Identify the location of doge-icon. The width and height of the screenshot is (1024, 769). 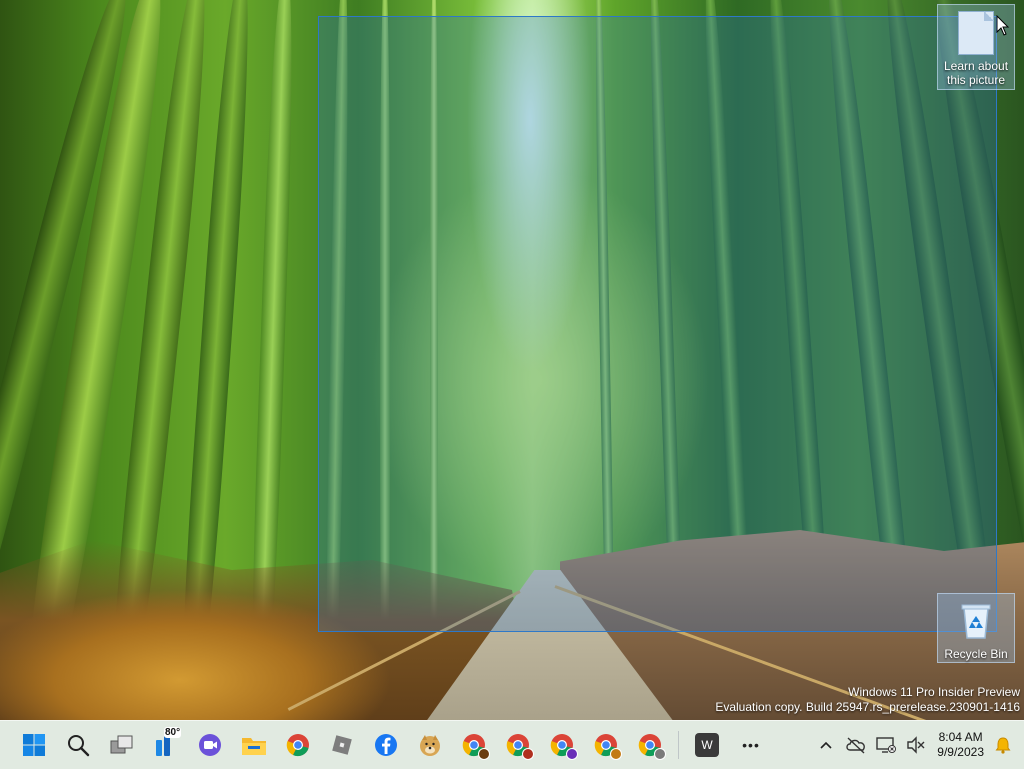
(430, 745).